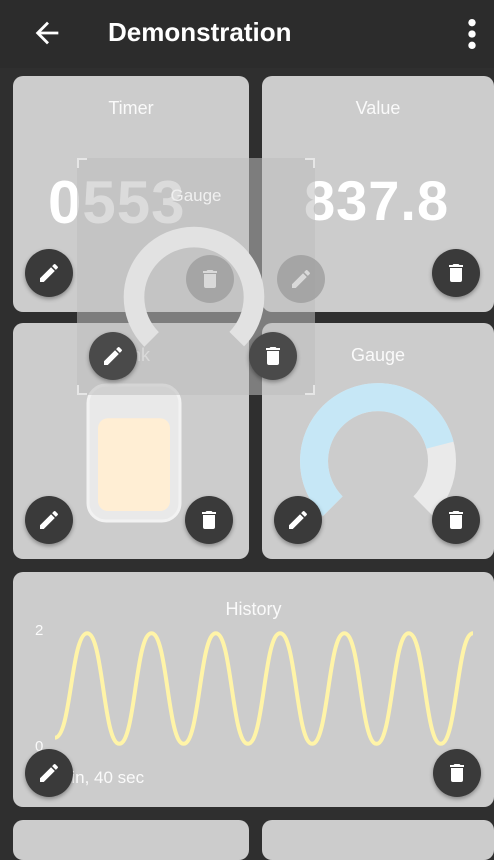  I want to click on delete-tank-button, so click(209, 520).